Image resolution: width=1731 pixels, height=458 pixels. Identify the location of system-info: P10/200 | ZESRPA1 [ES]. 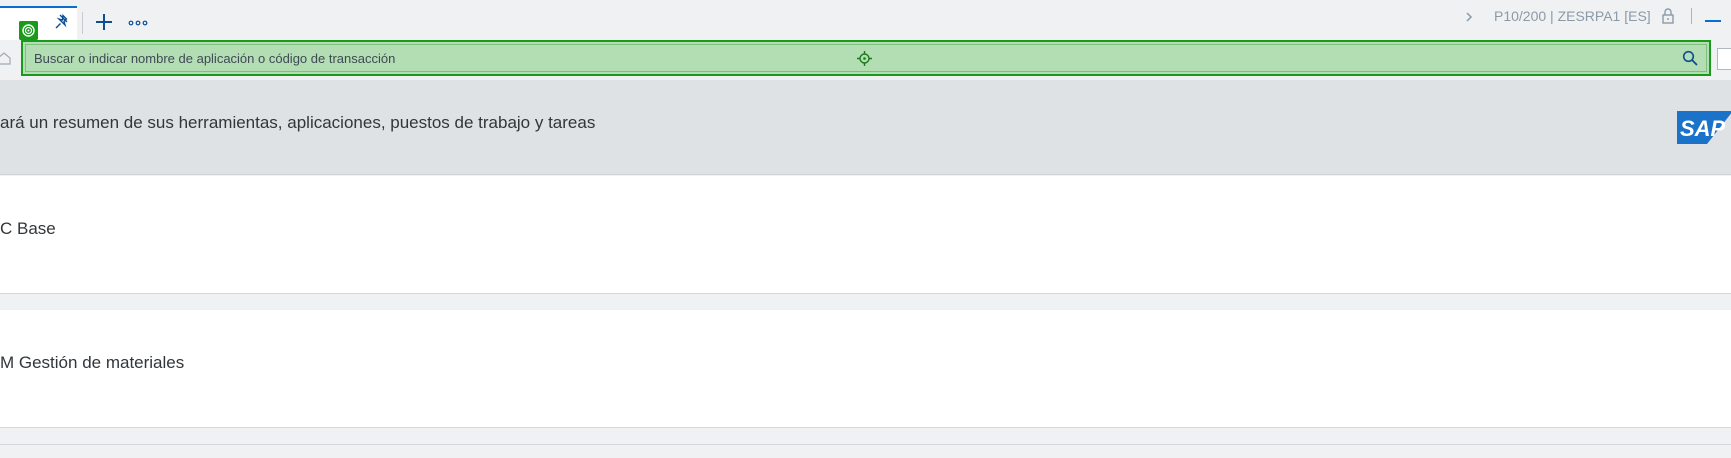
(1572, 16).